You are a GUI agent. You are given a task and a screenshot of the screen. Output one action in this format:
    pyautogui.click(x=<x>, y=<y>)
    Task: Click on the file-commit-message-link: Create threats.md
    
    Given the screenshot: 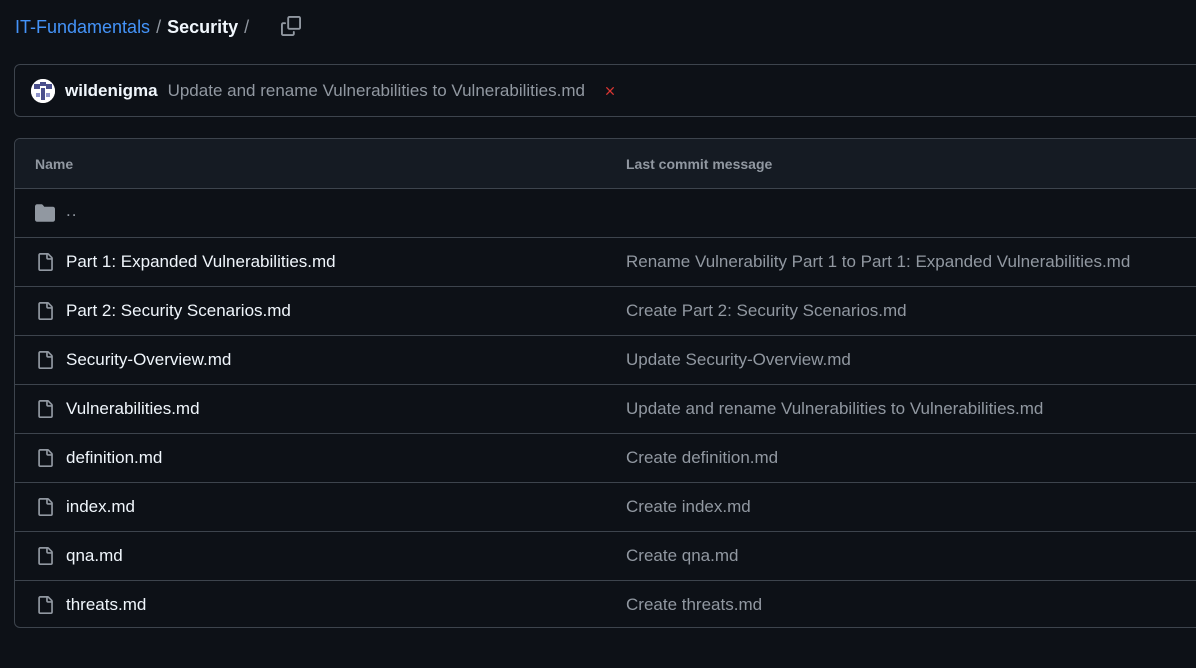 What is the action you would take?
    pyautogui.click(x=694, y=605)
    